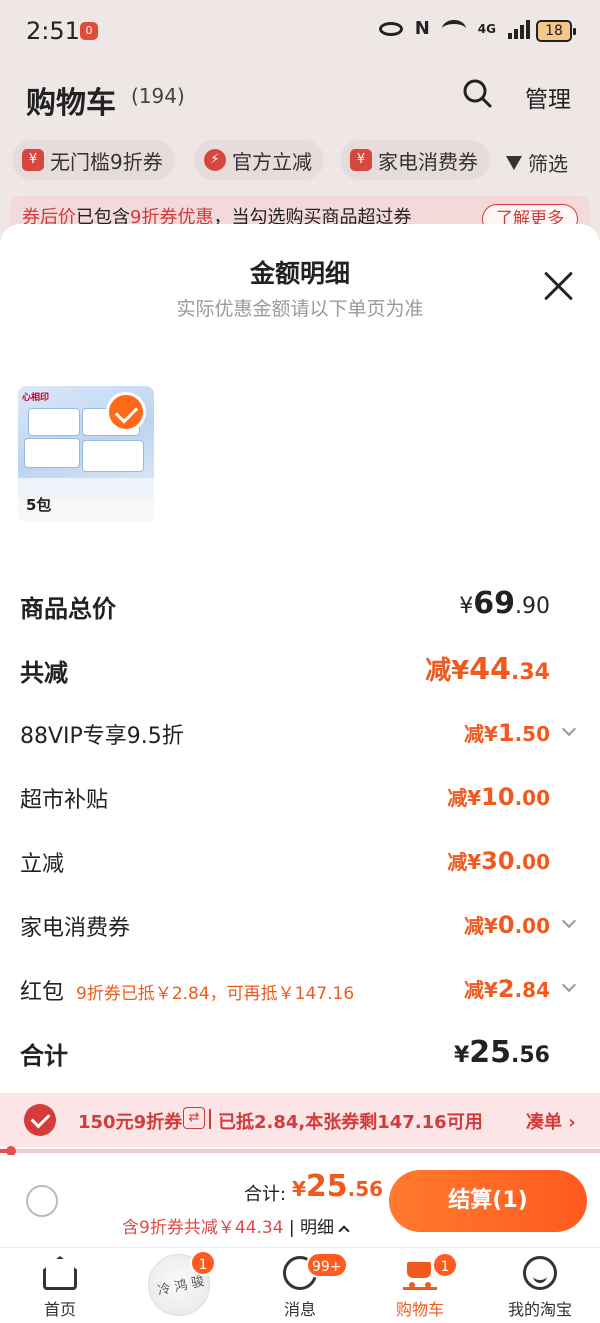 Image resolution: width=600 pixels, height=1323 pixels. Describe the element at coordinates (498, 861) in the screenshot. I see `instant-discount-value: 减¥30.00` at that location.